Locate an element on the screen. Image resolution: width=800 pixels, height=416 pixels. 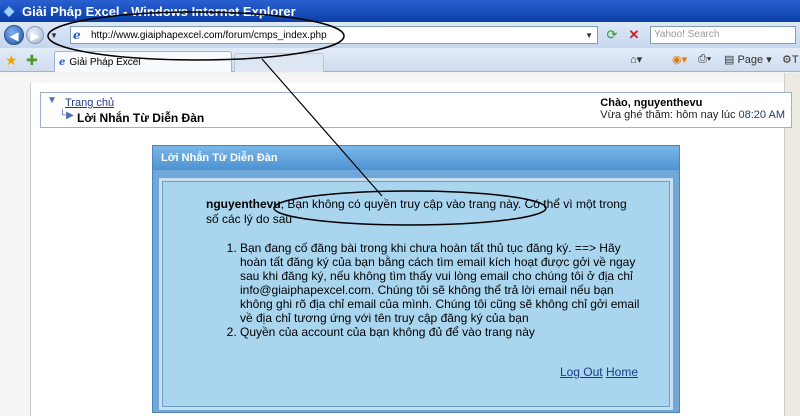
favorites-star-icon: ★ is located at coordinates (11, 60).